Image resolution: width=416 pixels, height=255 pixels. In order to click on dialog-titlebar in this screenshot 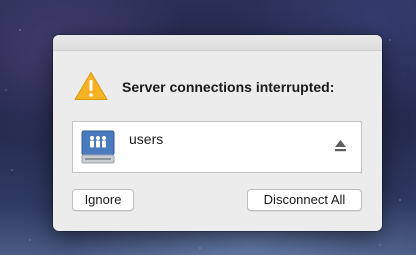, I will do `click(217, 43)`.